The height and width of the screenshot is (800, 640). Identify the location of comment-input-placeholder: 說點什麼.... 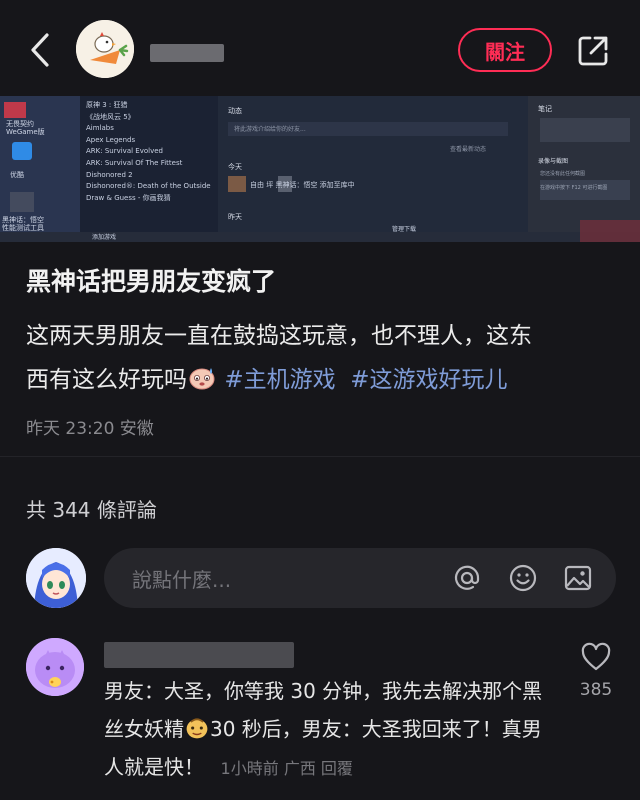
(182, 579).